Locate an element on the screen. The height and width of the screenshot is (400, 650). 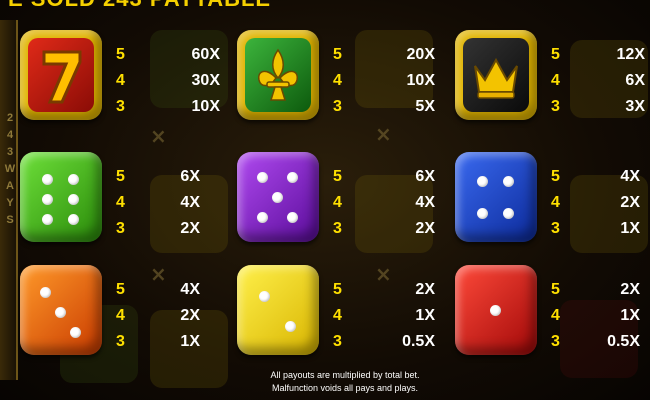
paytable-entry-green-die: 5 4 3 6X 4X 2X is located at coordinates (120, 212).